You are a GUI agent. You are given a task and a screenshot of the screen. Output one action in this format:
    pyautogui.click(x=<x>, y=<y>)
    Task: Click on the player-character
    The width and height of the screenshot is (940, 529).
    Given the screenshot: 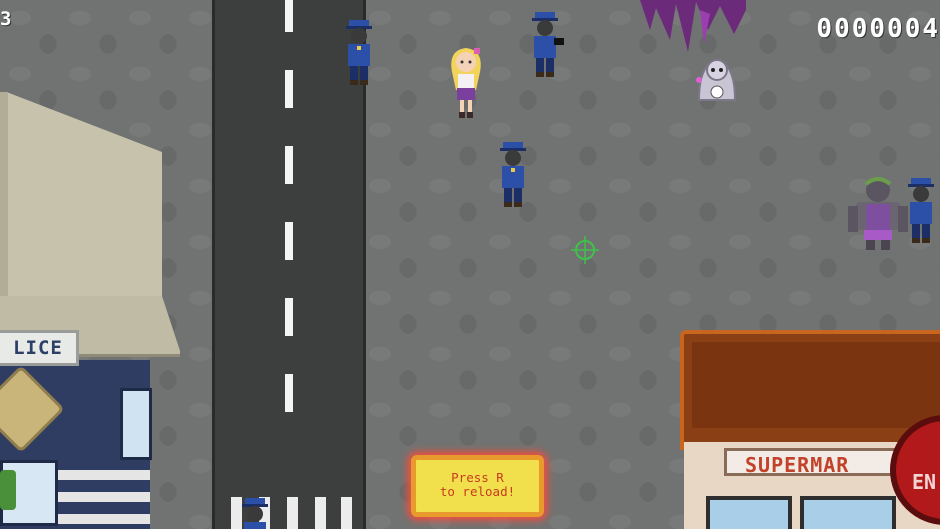 What is the action you would take?
    pyautogui.click(x=466, y=83)
    